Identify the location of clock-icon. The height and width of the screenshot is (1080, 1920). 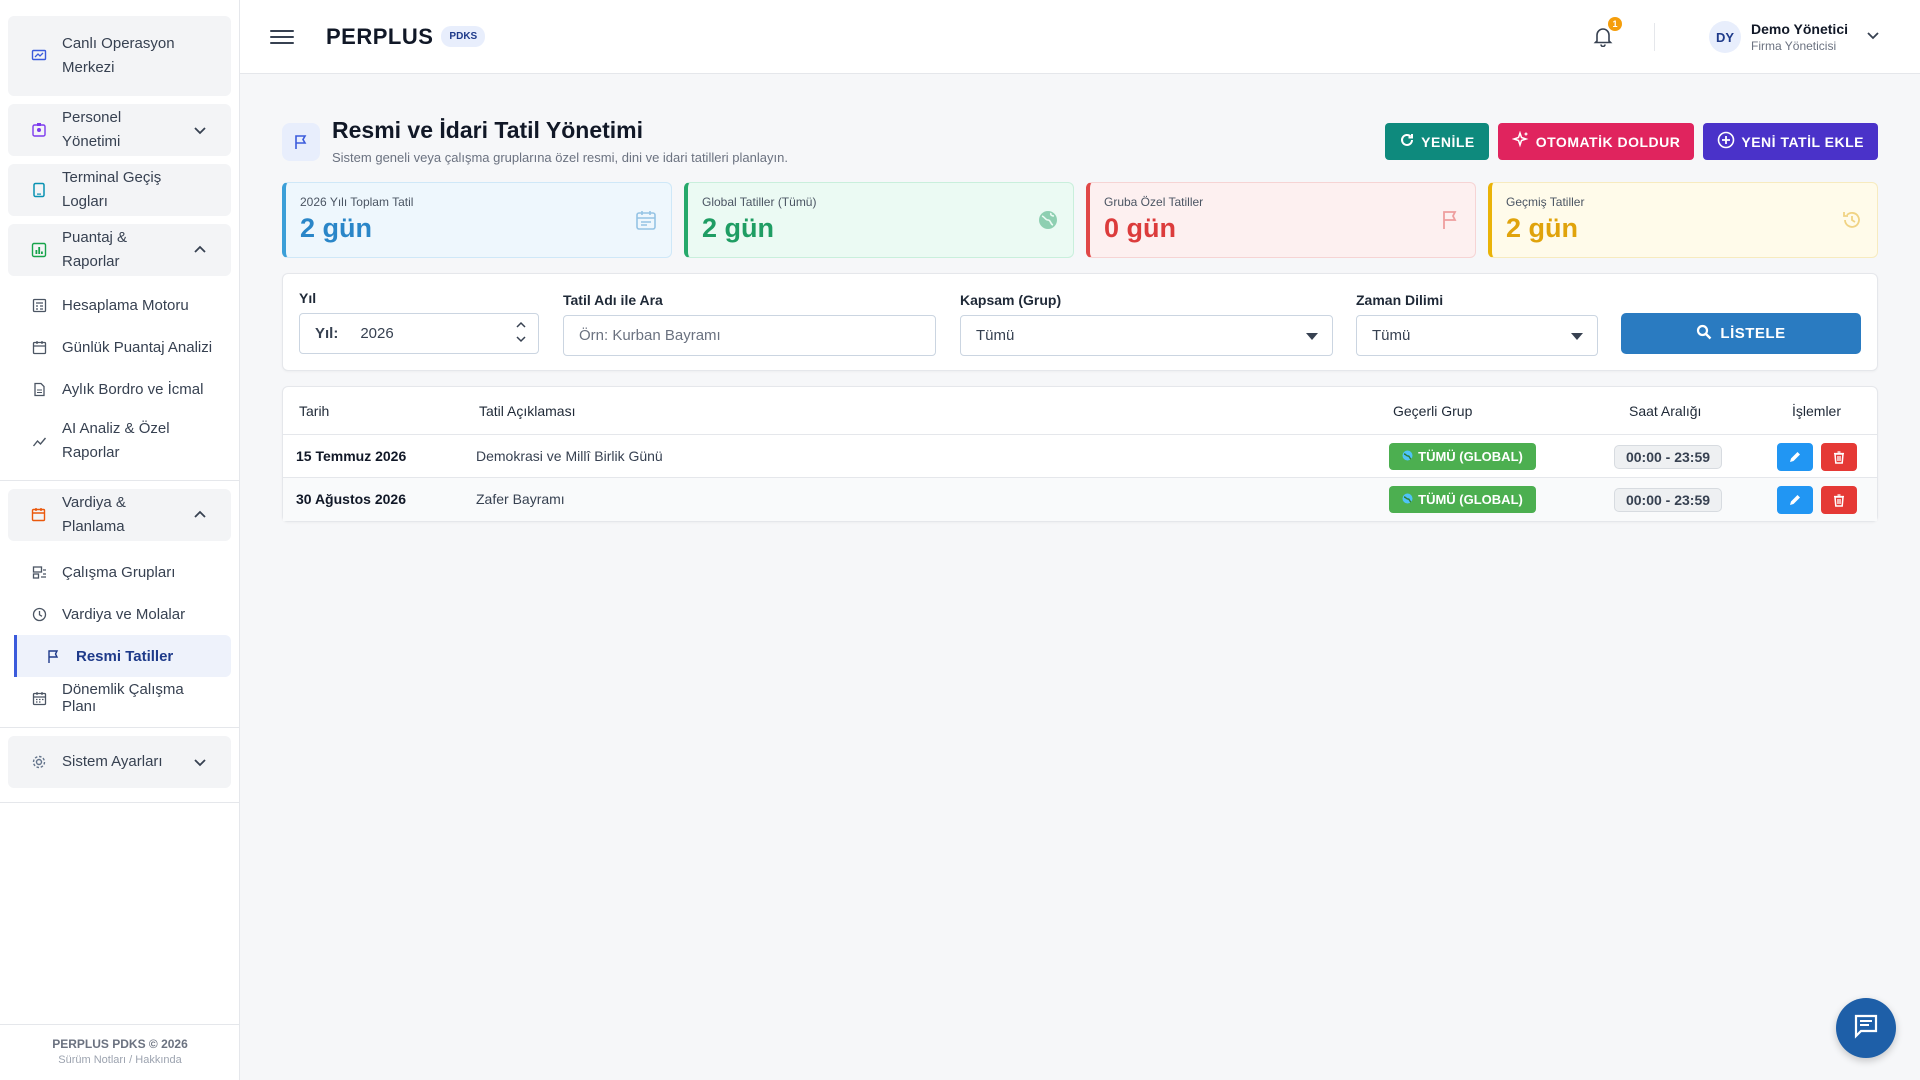
(39, 614).